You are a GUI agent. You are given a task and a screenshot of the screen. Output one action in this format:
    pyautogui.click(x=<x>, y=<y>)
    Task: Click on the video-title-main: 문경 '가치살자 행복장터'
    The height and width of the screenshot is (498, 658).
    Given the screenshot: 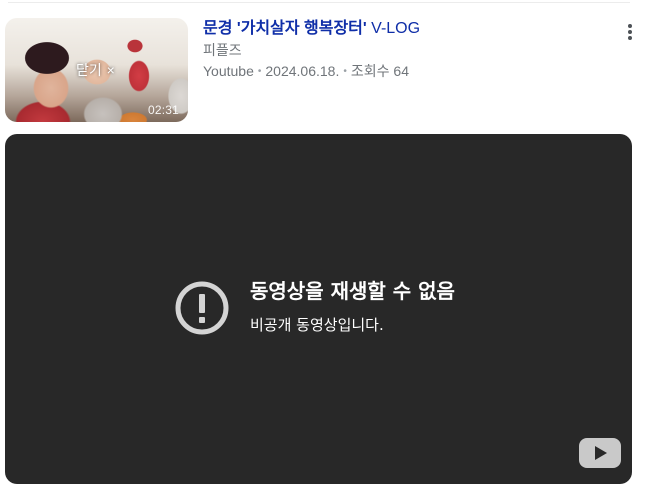 What is the action you would take?
    pyautogui.click(x=285, y=28)
    